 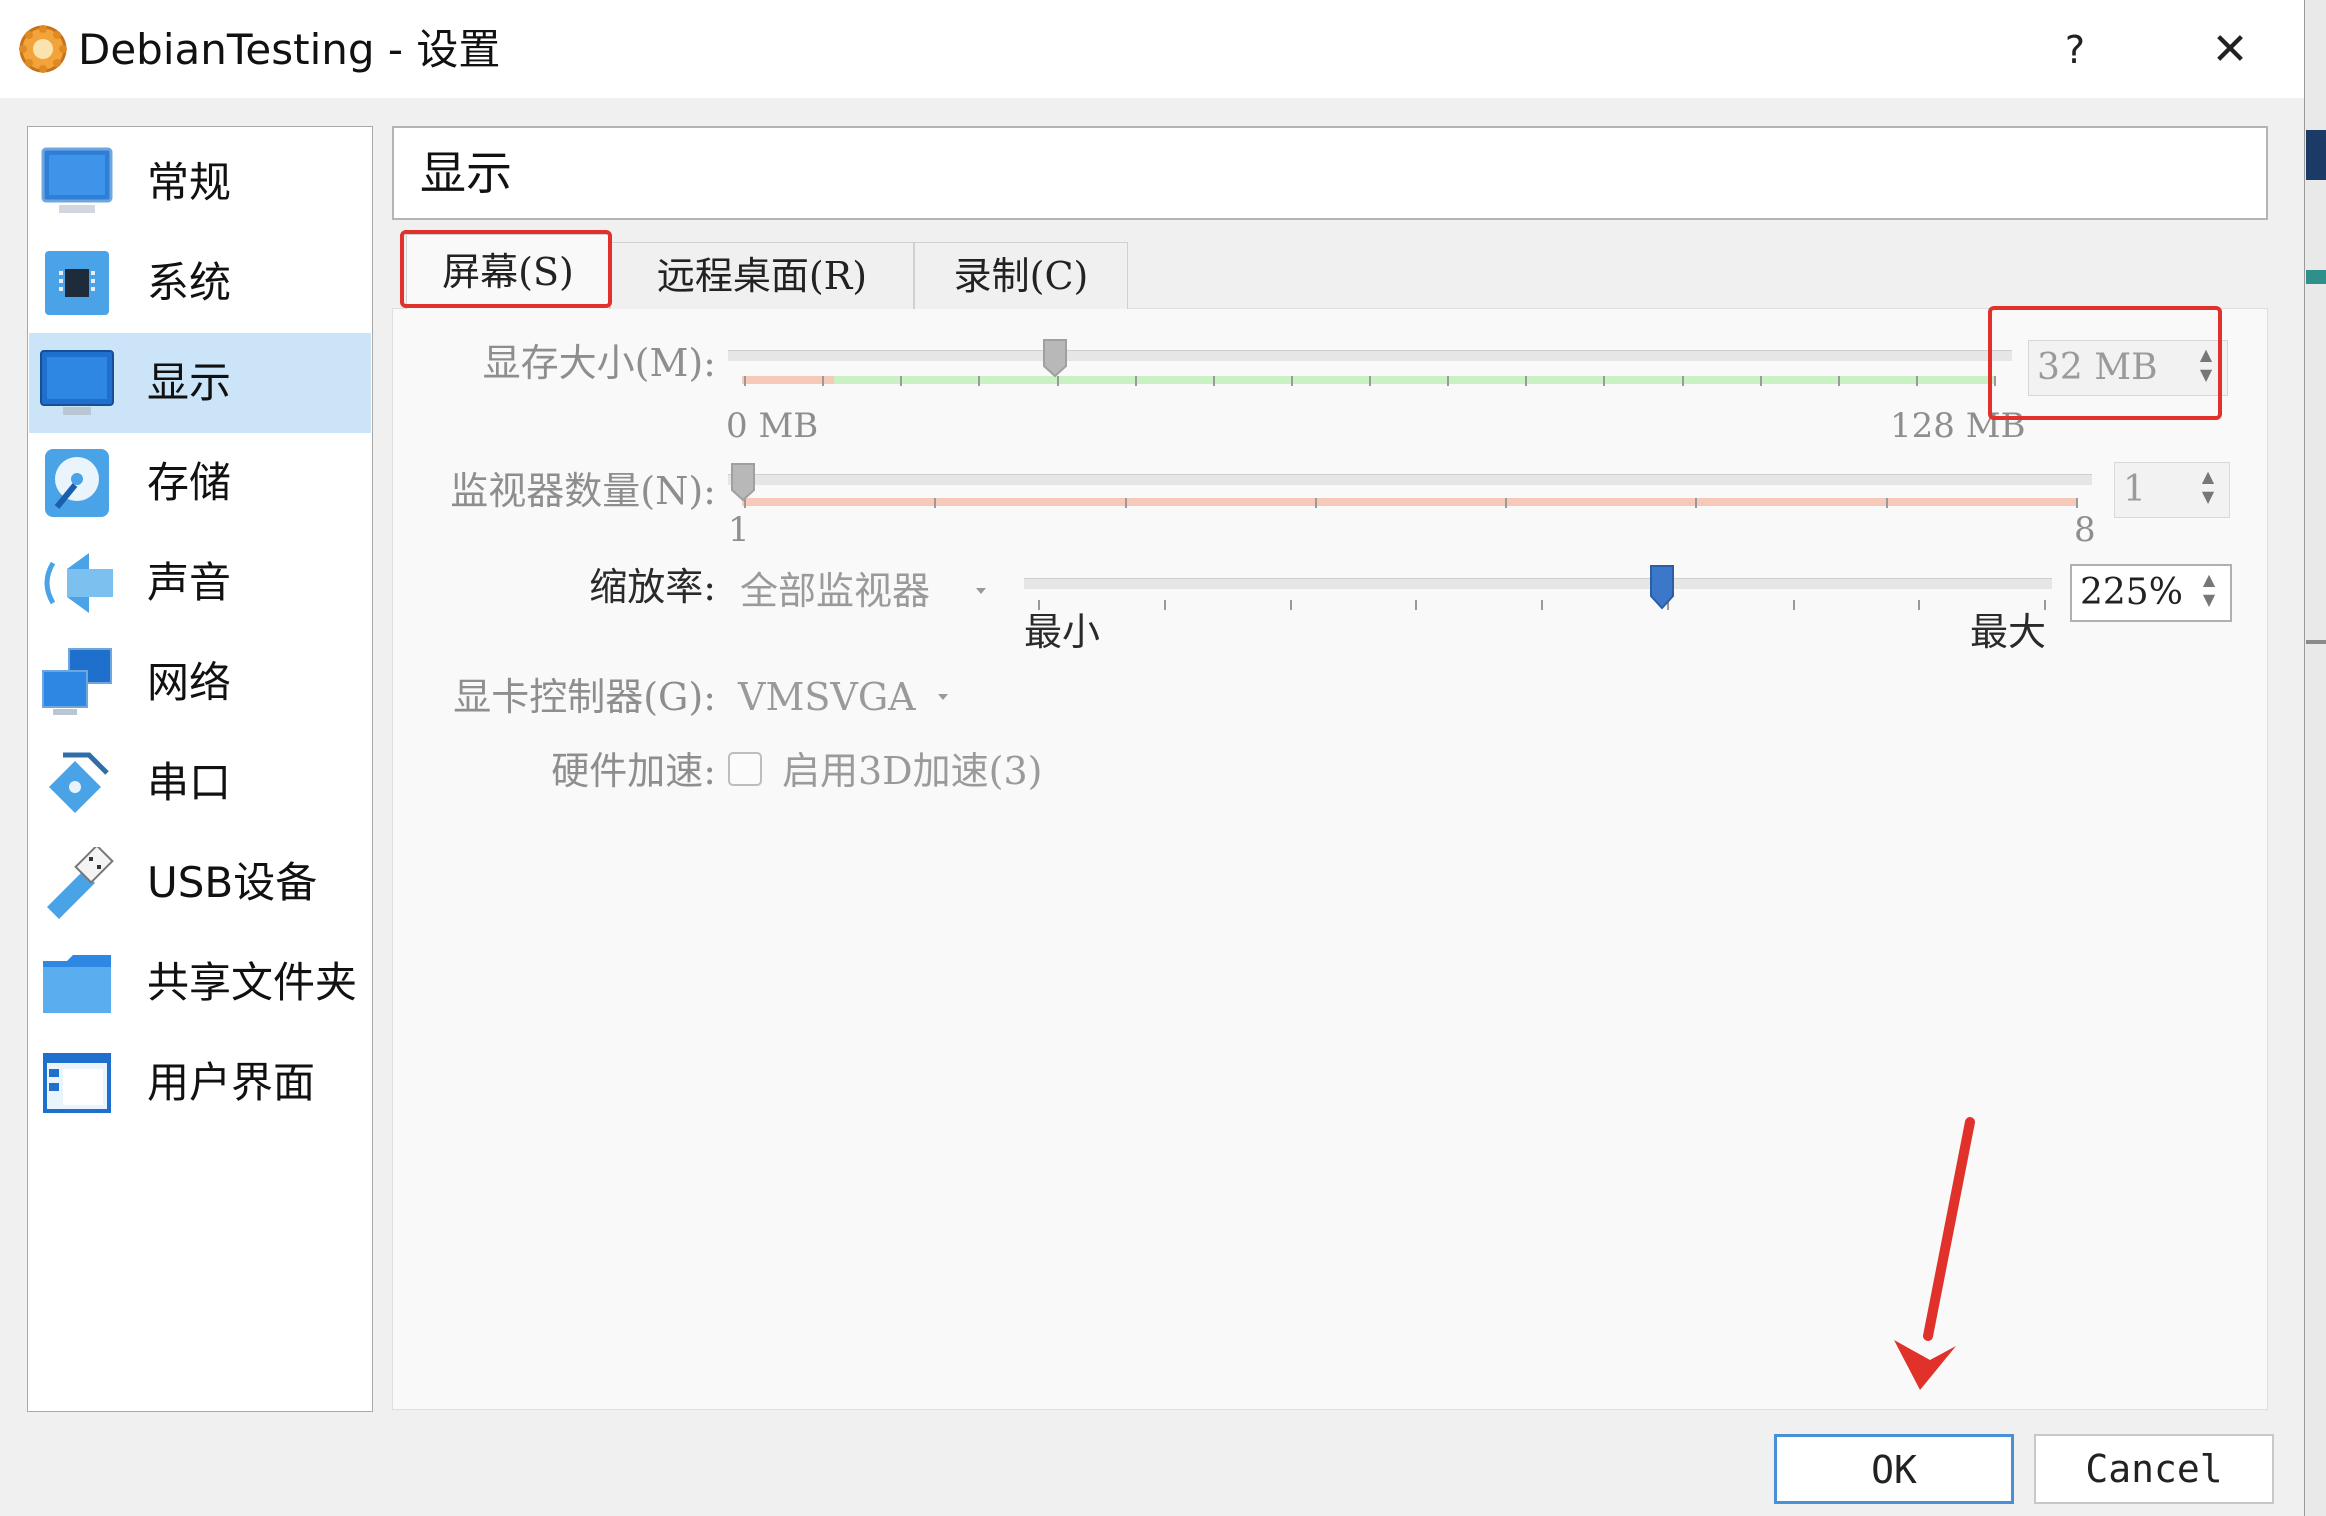 What do you see at coordinates (1894, 1469) in the screenshot?
I see `ok-button: OK` at bounding box center [1894, 1469].